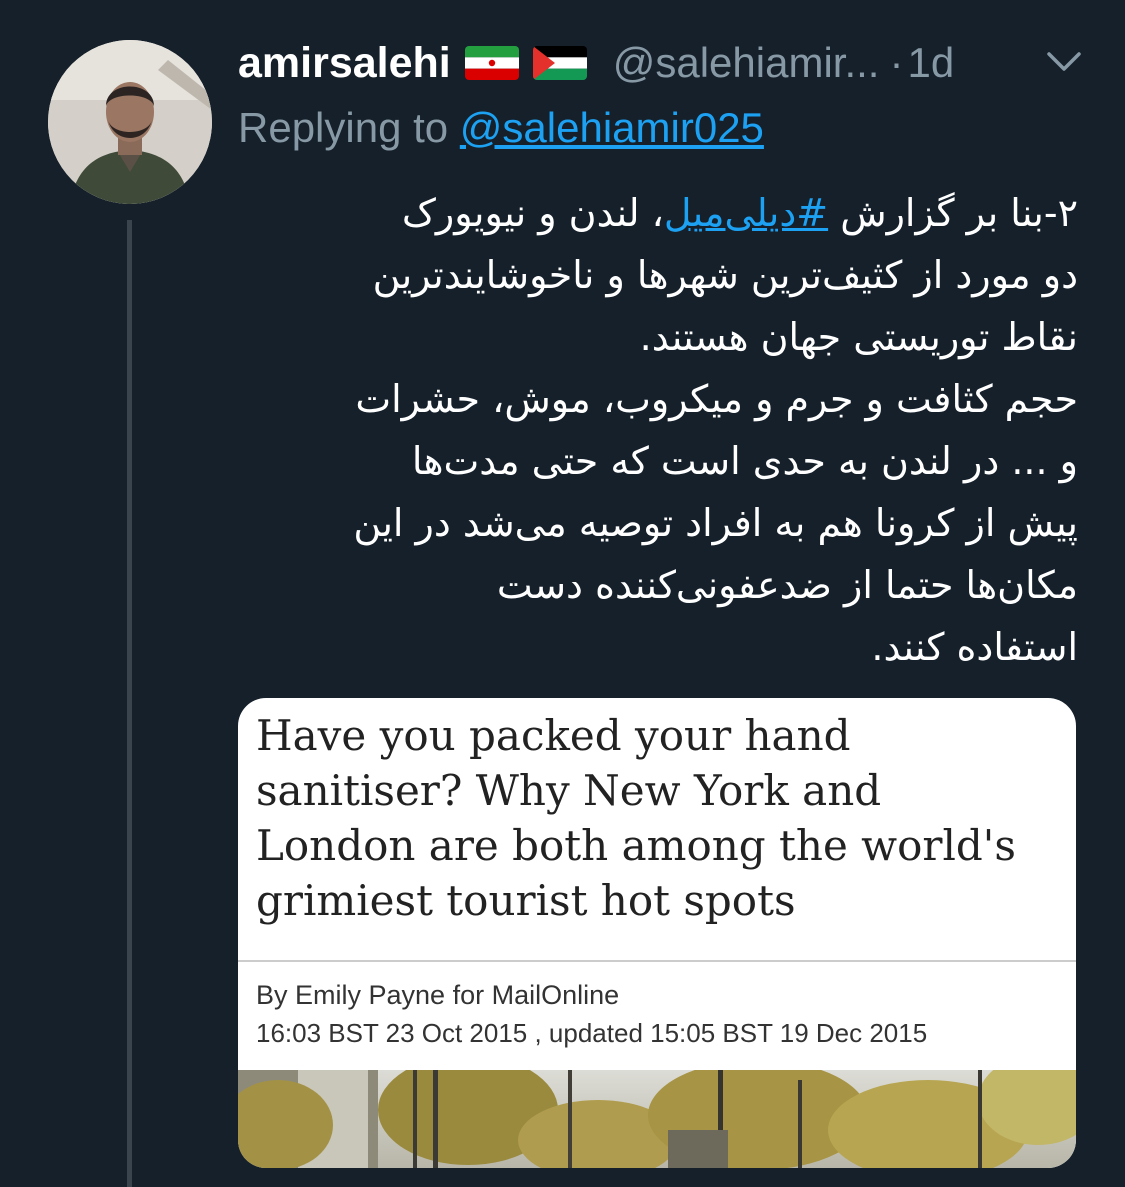  I want to click on tweet-text-line: مکان‌ها حتما از ضدعفونی‌کننده دست, so click(787, 585).